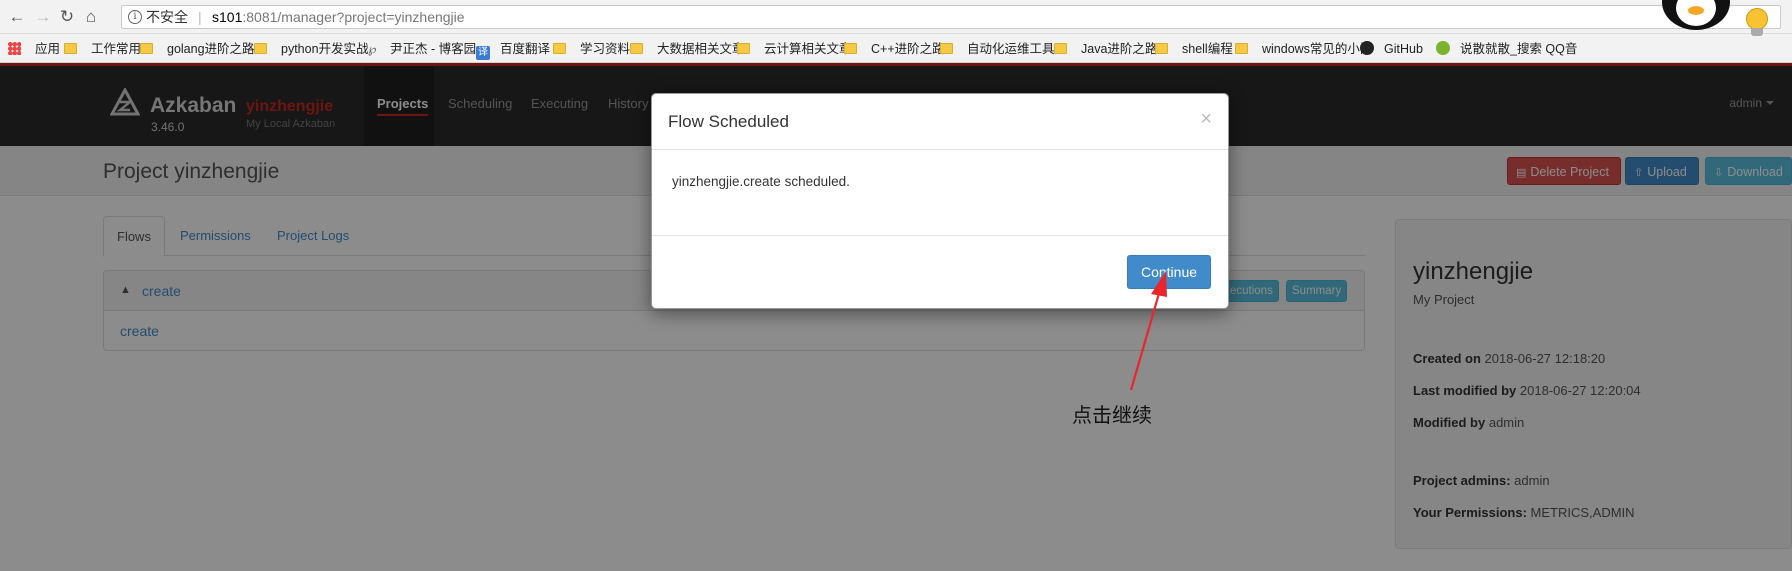  I want to click on bookmark-folder: 云计算相关文章, so click(794, 49).